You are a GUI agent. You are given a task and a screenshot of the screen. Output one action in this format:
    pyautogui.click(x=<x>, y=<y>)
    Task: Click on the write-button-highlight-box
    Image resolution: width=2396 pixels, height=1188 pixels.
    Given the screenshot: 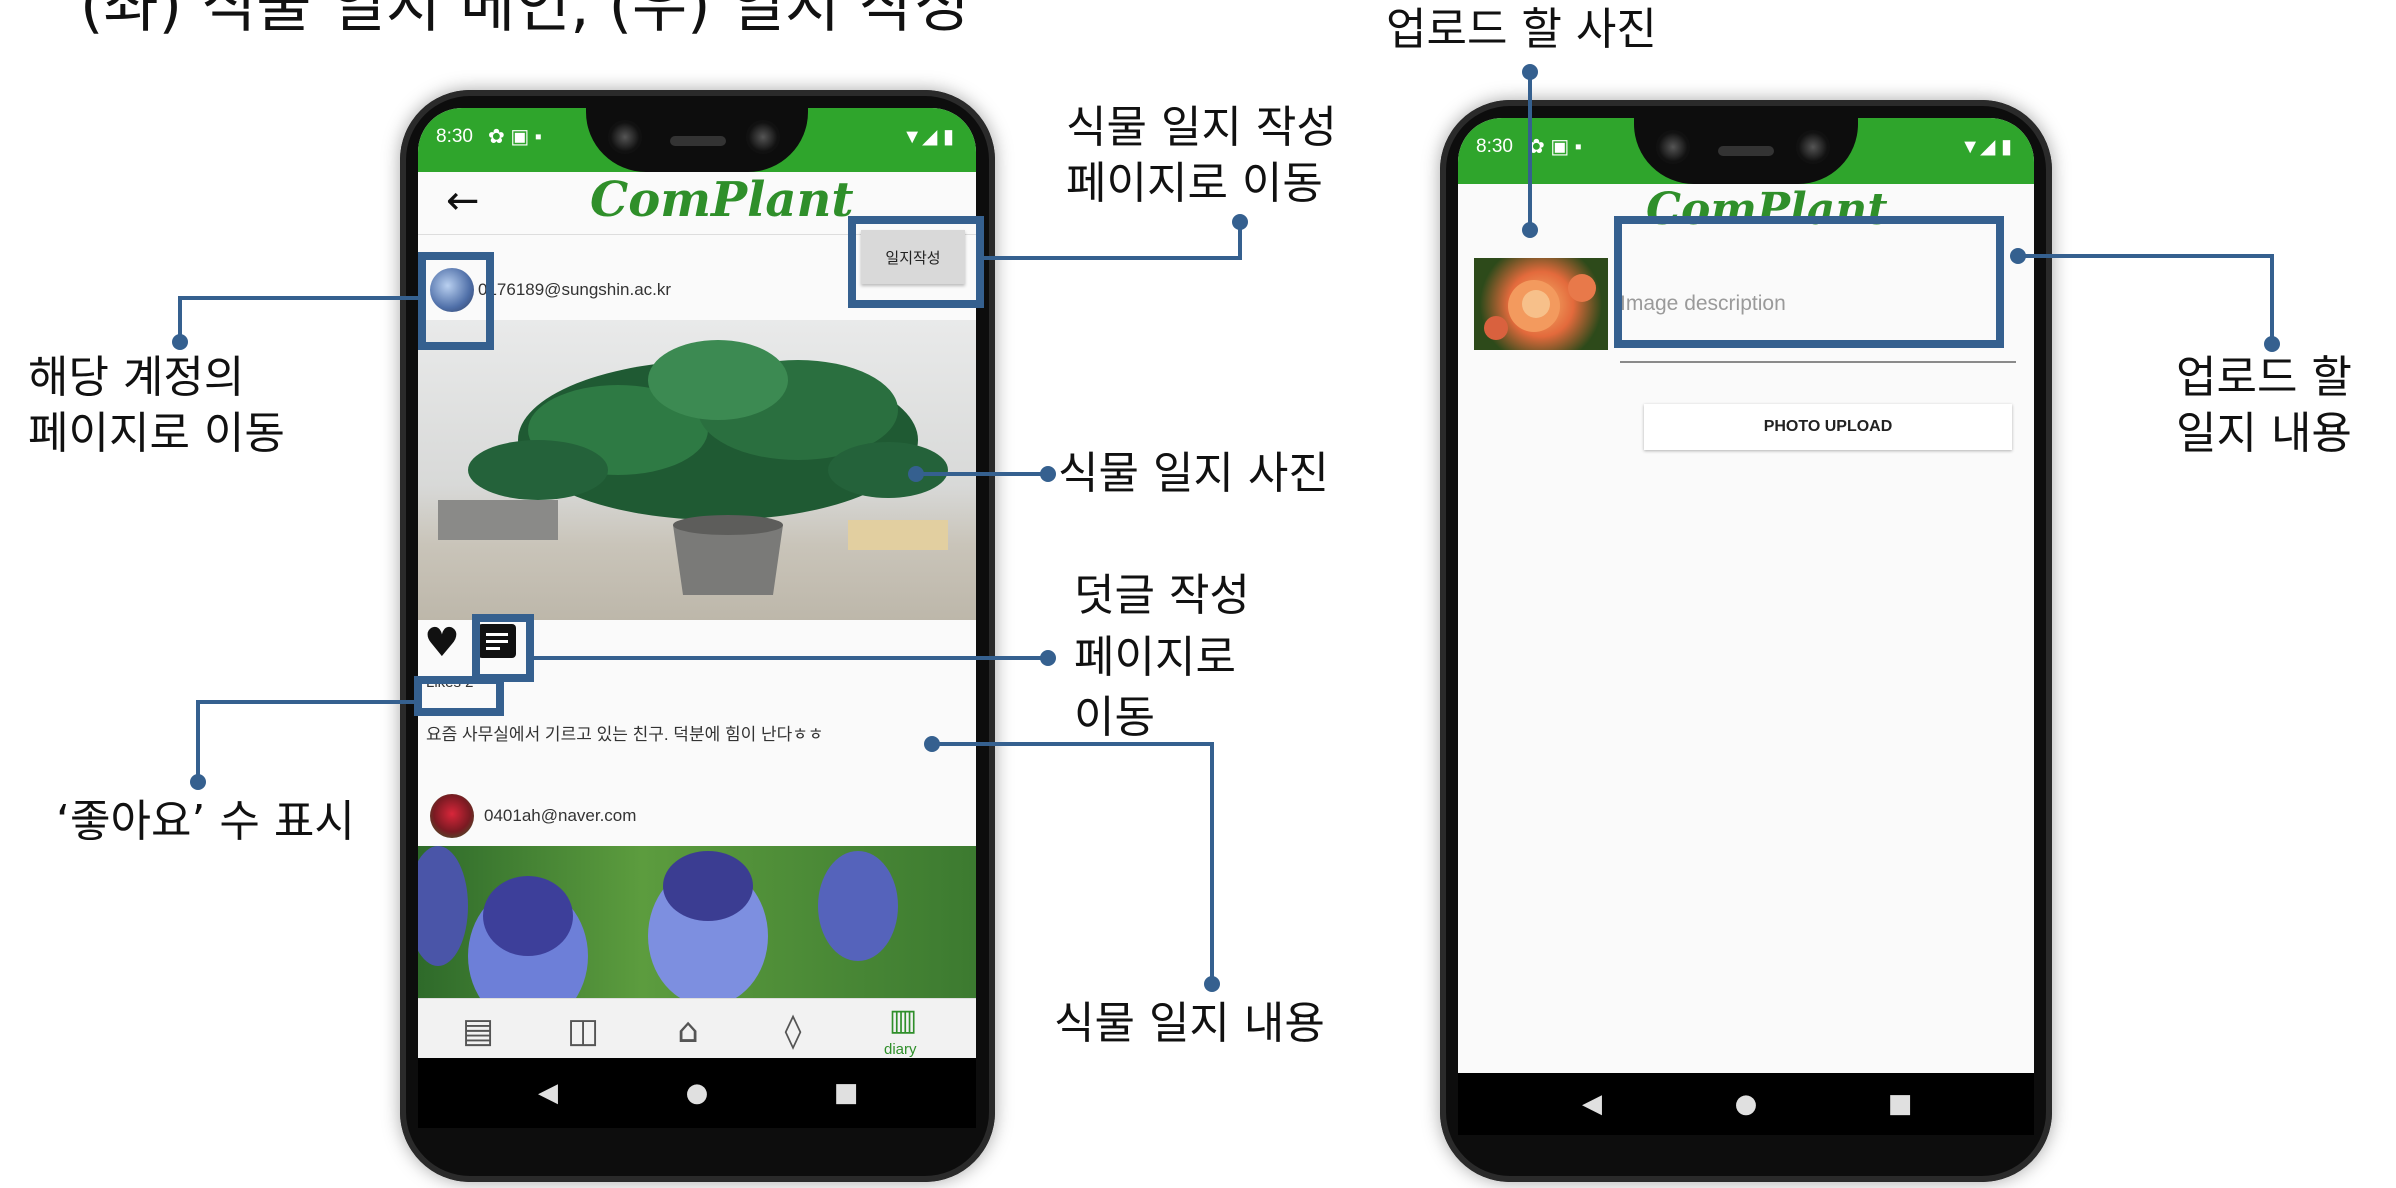 What is the action you would take?
    pyautogui.click(x=916, y=262)
    